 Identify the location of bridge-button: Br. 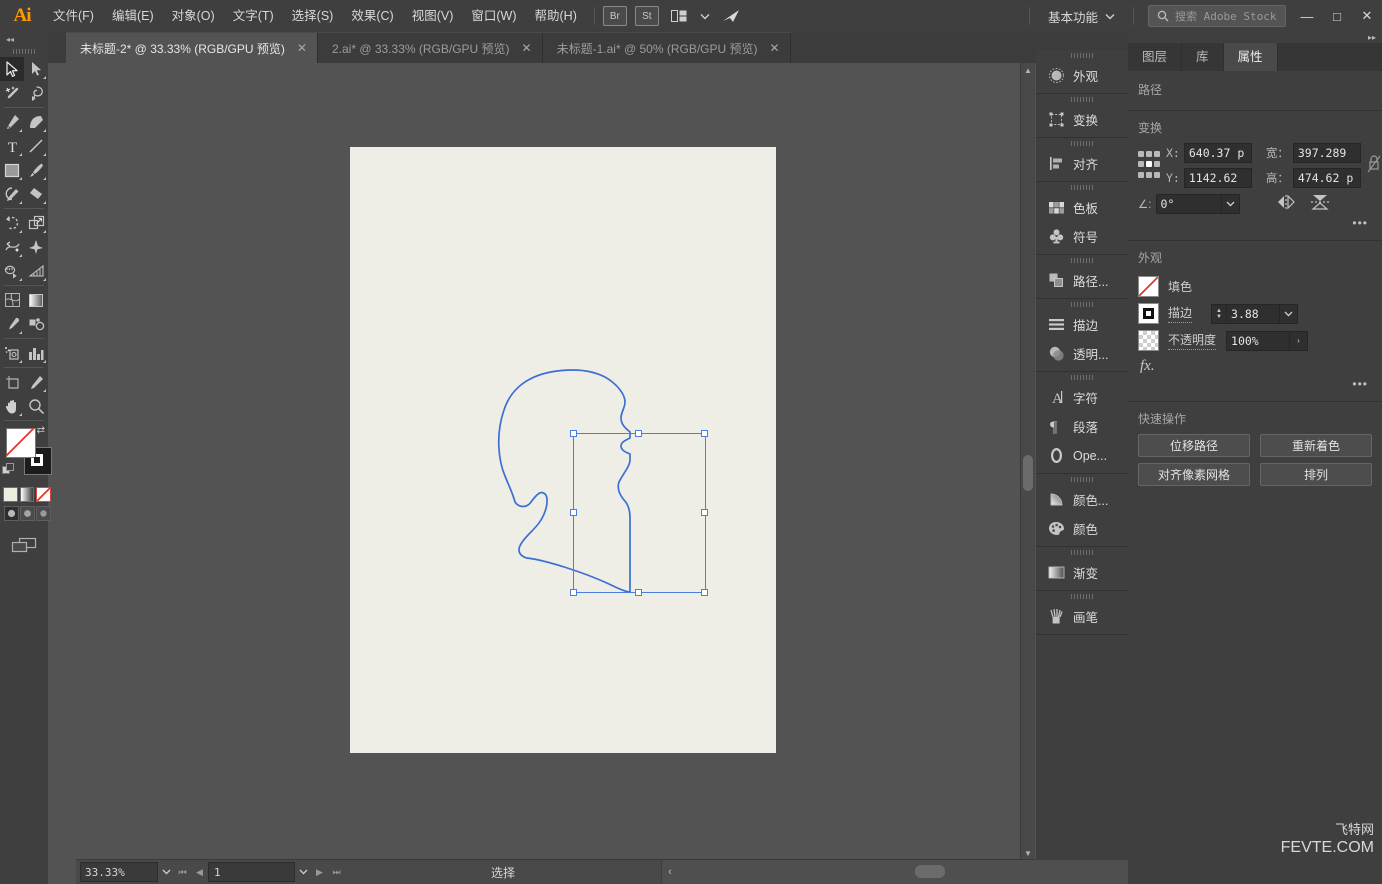
(614, 16).